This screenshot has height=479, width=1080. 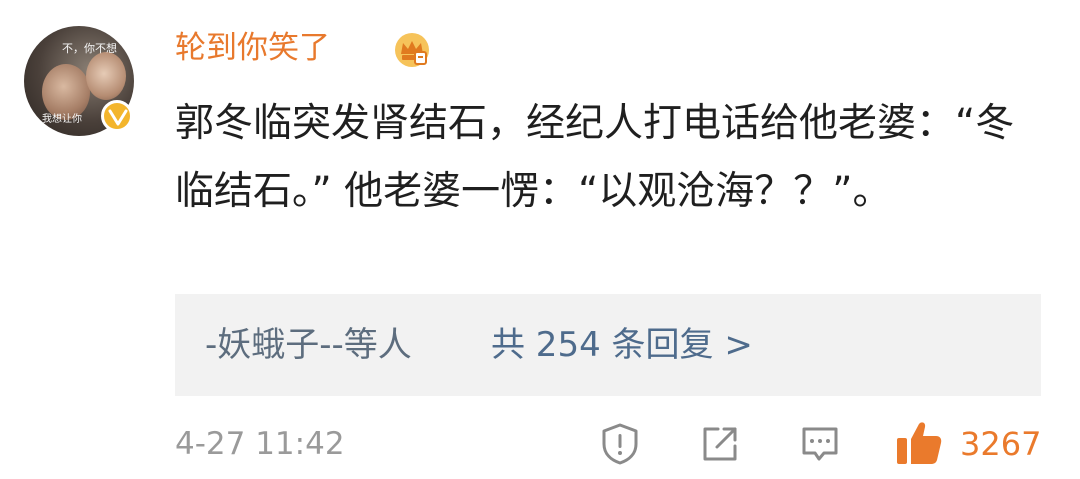 I want to click on timestamp: 4-27 11:42, so click(x=260, y=444).